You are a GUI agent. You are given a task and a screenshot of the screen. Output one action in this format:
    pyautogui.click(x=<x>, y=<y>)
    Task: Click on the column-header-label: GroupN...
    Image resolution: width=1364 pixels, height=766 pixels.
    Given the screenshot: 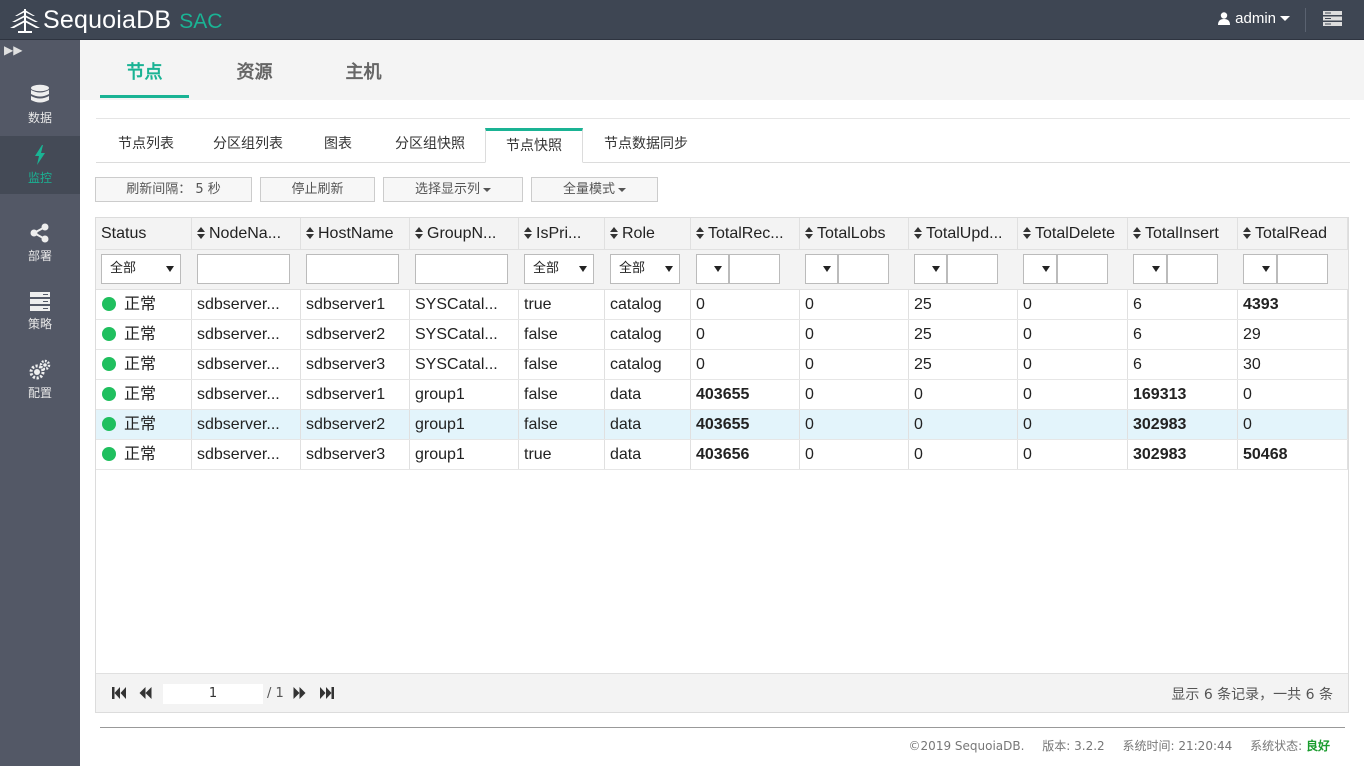 What is the action you would take?
    pyautogui.click(x=462, y=233)
    